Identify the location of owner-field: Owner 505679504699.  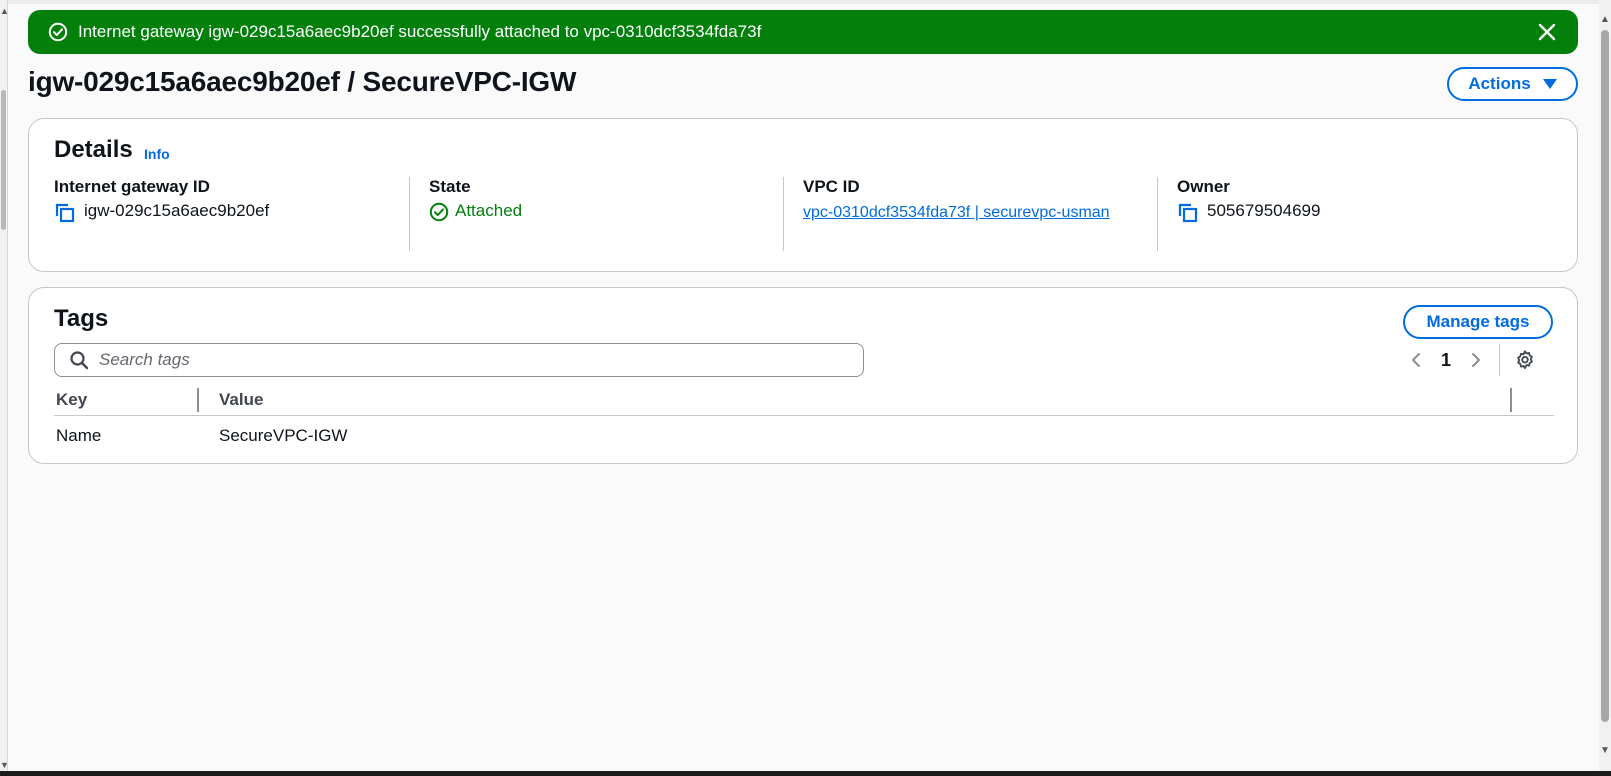
(1344, 214).